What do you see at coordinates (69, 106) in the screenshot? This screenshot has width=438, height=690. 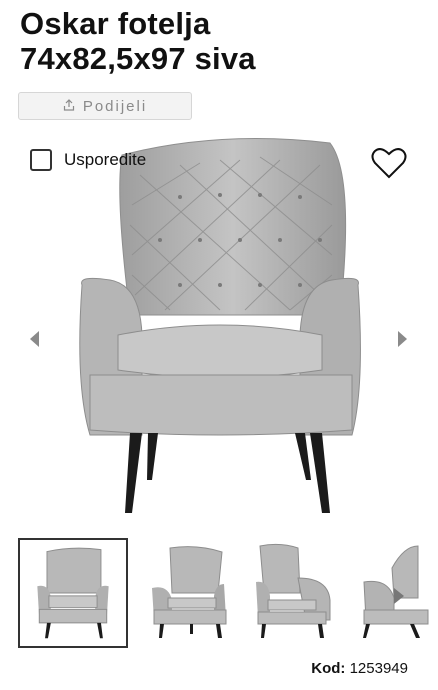 I see `share-icon` at bounding box center [69, 106].